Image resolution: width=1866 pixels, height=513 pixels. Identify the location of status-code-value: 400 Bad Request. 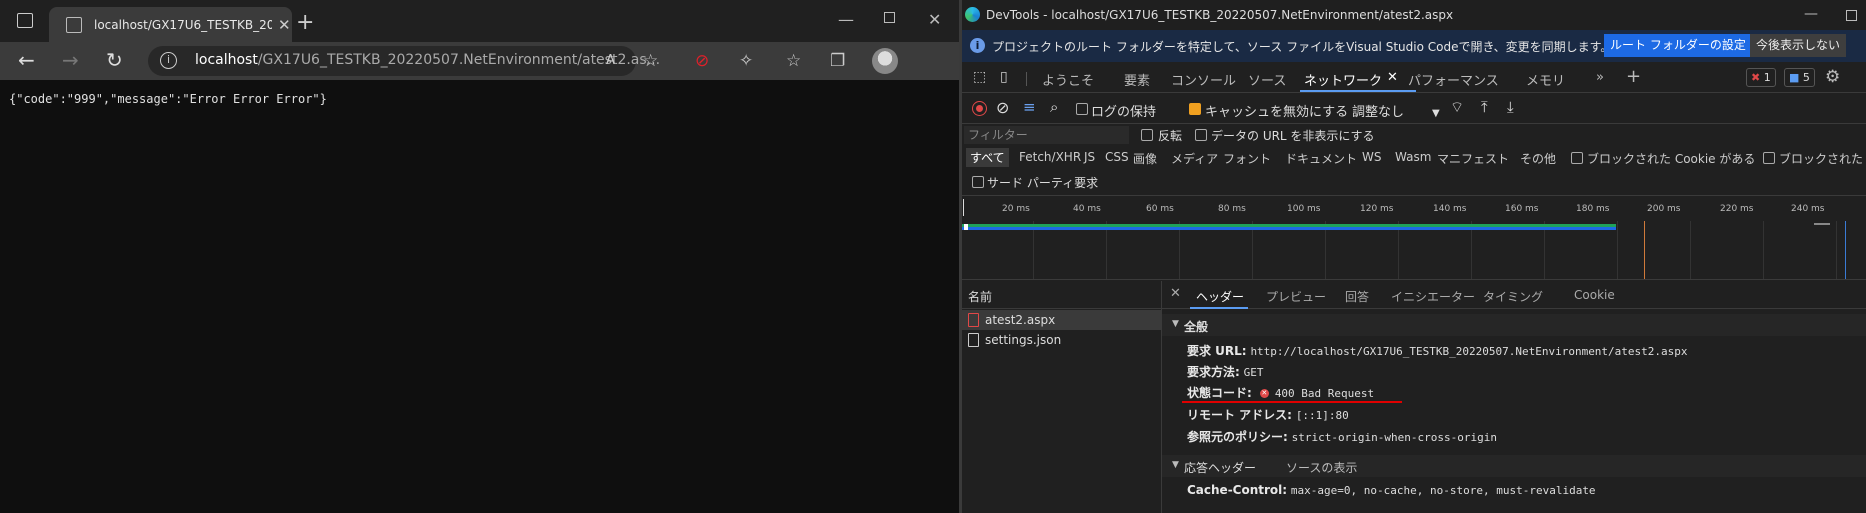
(1324, 393).